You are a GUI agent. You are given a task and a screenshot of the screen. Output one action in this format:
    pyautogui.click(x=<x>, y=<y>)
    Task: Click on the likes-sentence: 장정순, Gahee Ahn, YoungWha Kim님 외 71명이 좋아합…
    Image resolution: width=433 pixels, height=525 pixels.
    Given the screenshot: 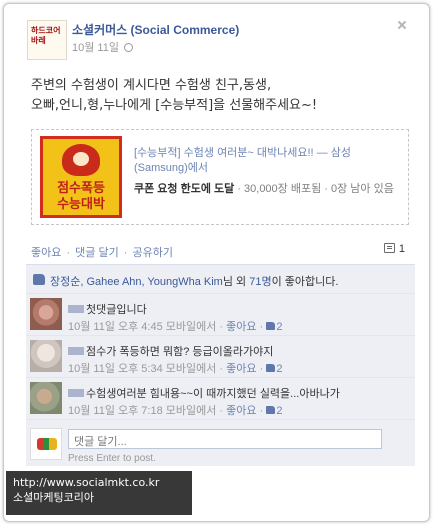 What is the action you would take?
    pyautogui.click(x=194, y=281)
    